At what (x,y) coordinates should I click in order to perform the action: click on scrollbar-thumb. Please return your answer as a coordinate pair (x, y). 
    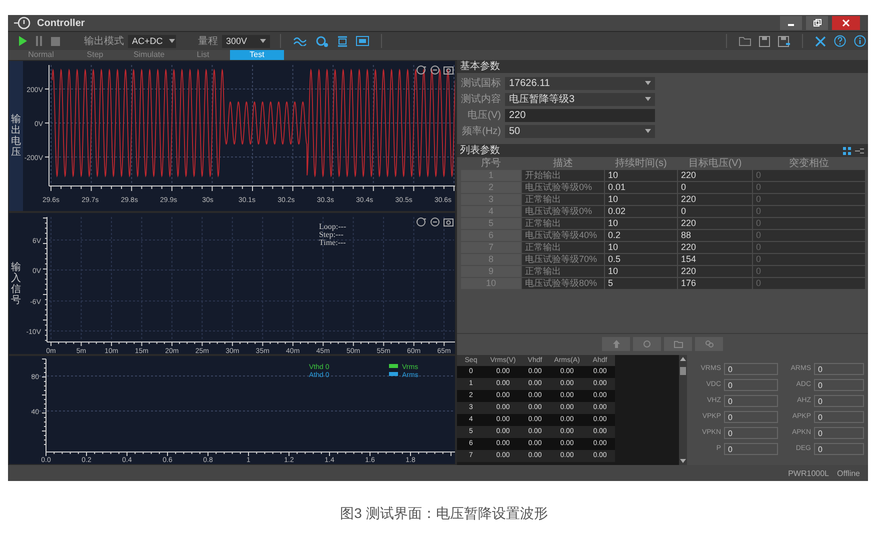
    Looking at the image, I should click on (683, 371).